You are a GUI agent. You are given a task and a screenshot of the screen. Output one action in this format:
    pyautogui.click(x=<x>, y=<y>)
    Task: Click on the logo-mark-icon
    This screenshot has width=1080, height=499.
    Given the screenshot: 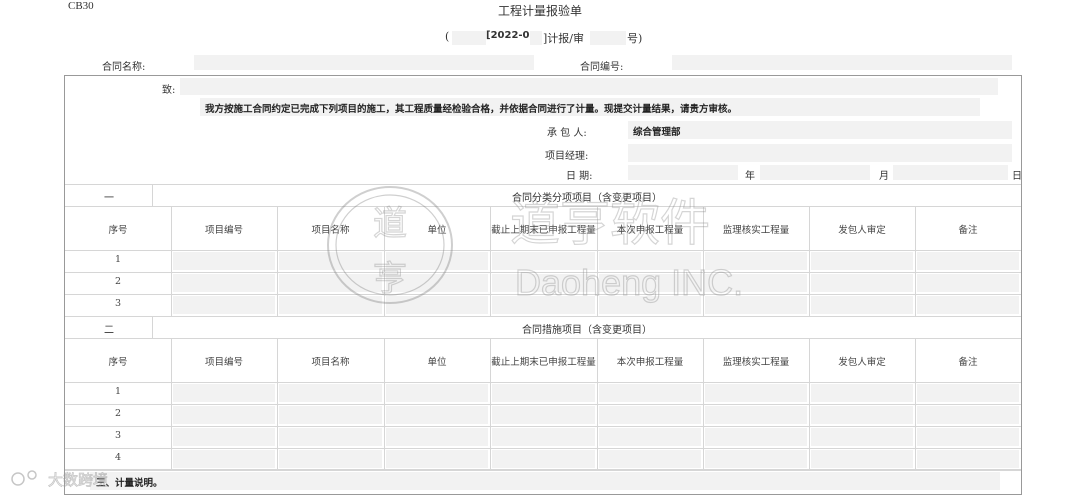 What is the action you would take?
    pyautogui.click(x=18, y=479)
    